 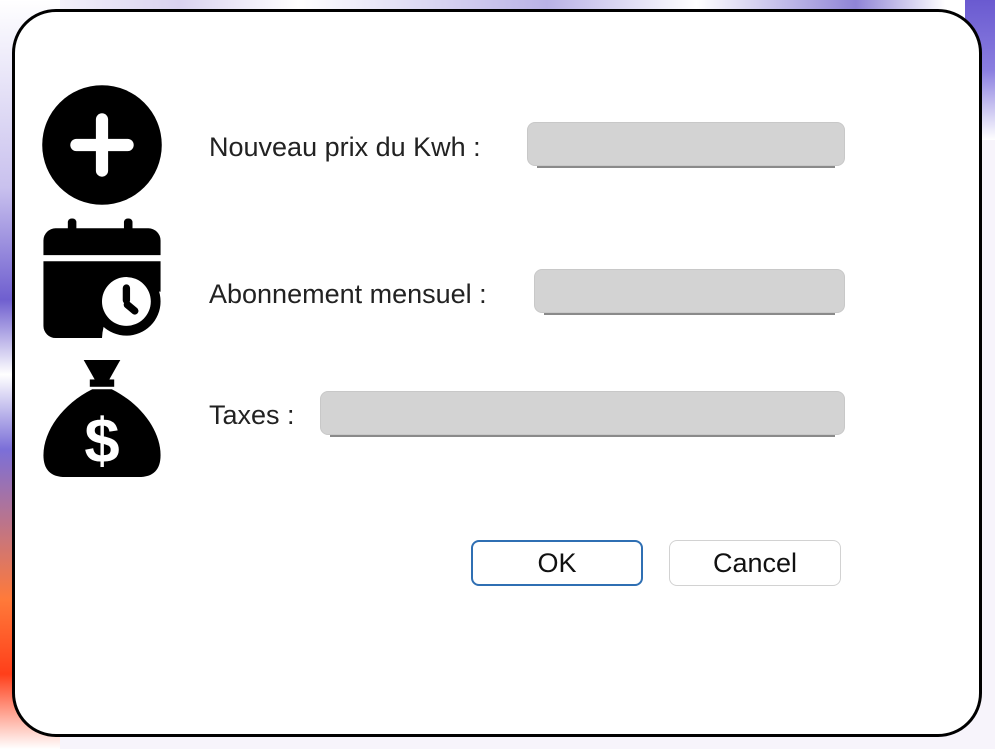 What do you see at coordinates (686, 167) in the screenshot?
I see `kwh-price-input-underline` at bounding box center [686, 167].